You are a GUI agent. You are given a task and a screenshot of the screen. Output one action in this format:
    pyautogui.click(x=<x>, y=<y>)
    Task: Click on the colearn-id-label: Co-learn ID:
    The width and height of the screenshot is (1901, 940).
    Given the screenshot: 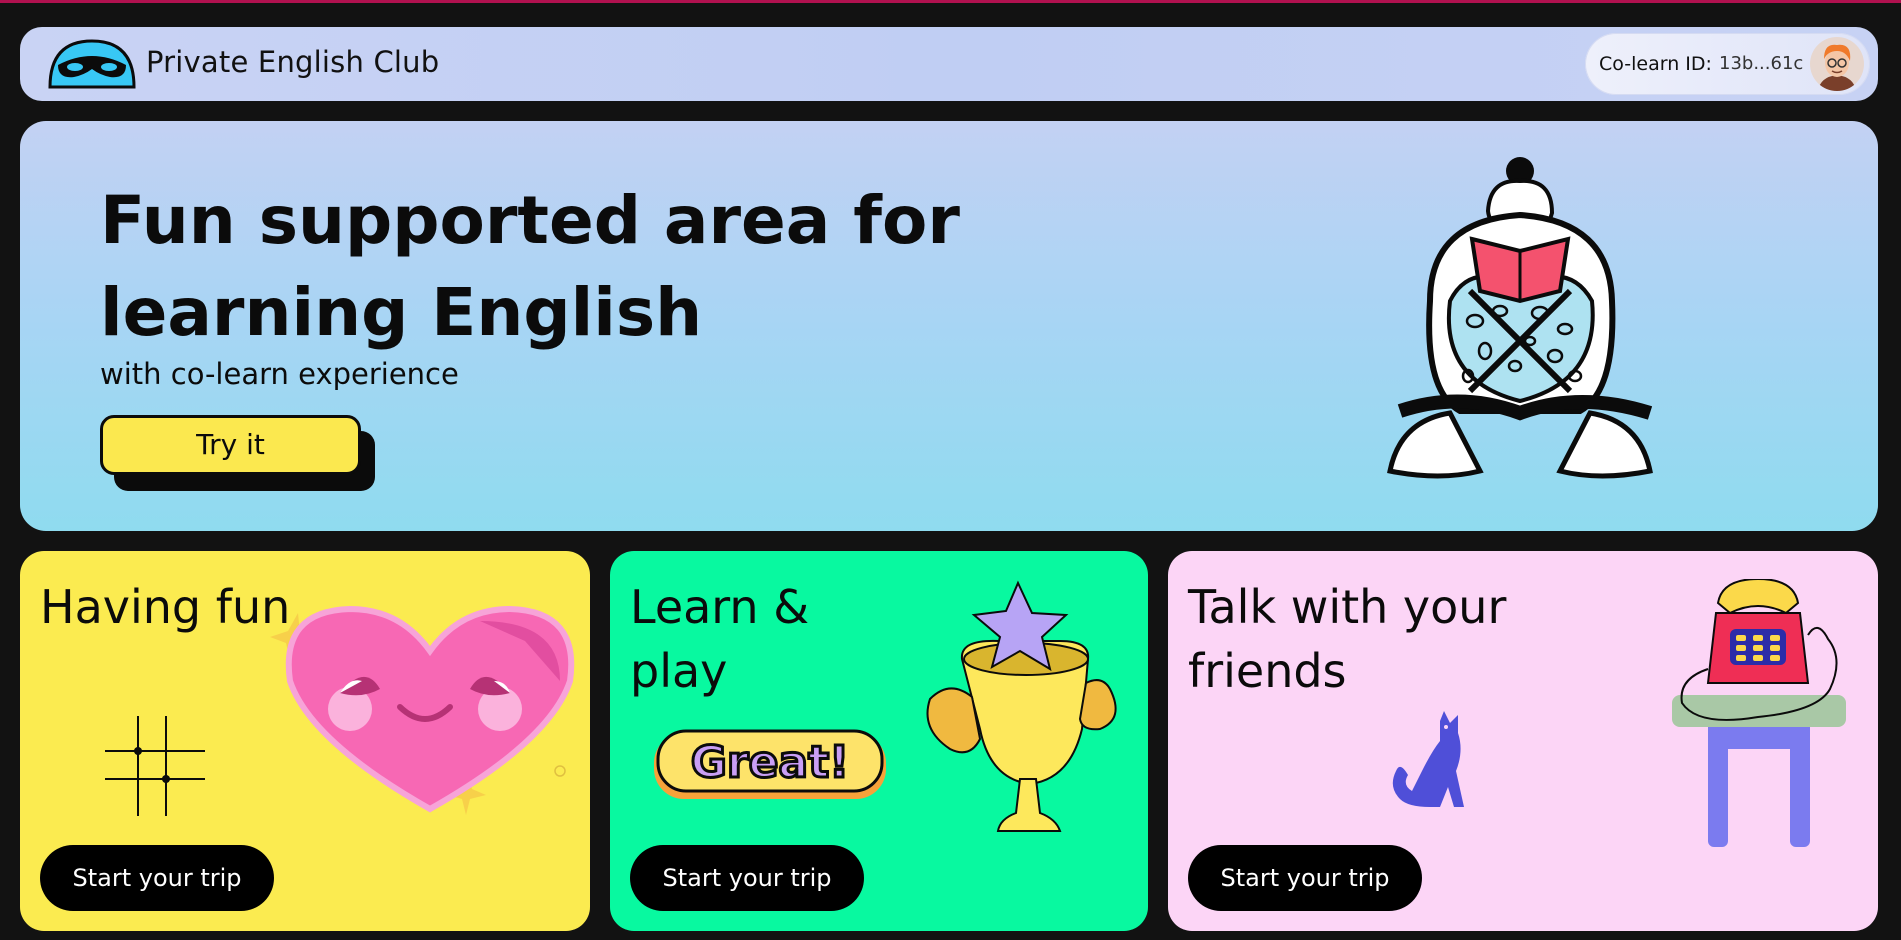 What is the action you would take?
    pyautogui.click(x=1655, y=64)
    